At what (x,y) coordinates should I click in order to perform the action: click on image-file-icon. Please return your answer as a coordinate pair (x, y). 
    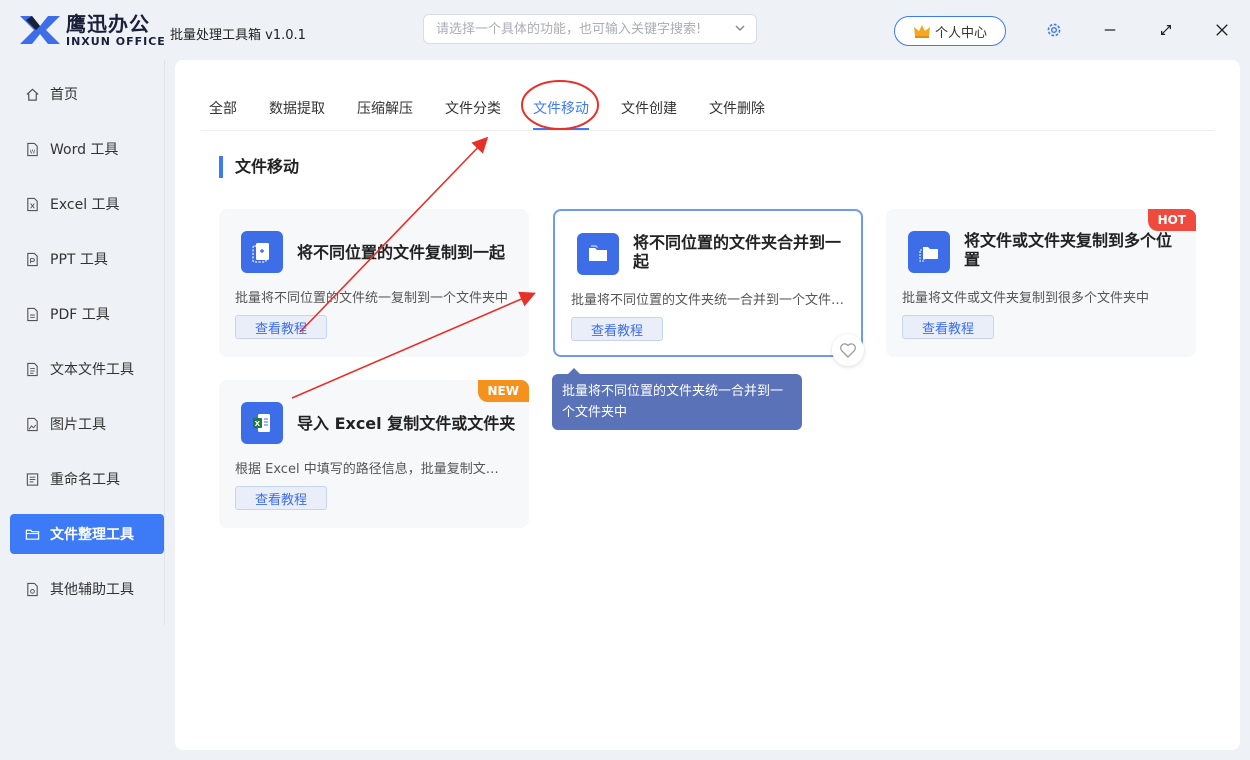
    Looking at the image, I should click on (32, 424).